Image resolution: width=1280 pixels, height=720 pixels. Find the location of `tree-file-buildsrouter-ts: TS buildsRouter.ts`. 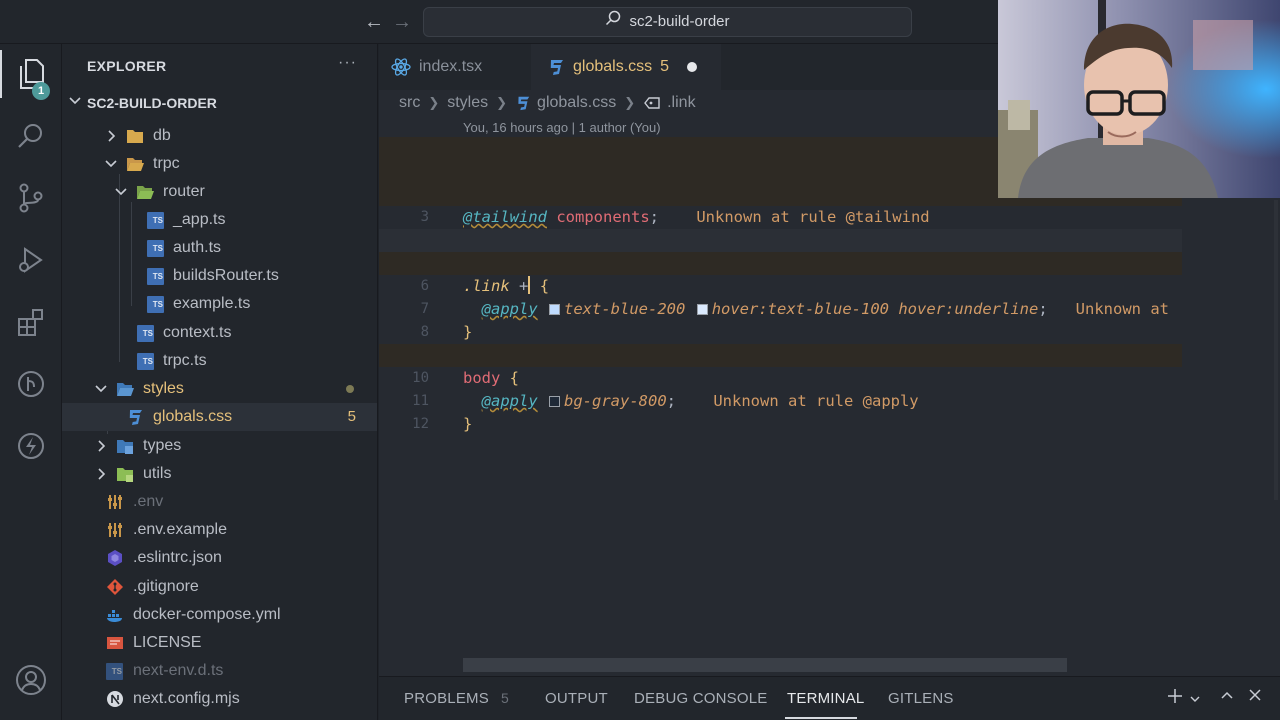

tree-file-buildsrouter-ts: TS buildsRouter.ts is located at coordinates (219, 276).